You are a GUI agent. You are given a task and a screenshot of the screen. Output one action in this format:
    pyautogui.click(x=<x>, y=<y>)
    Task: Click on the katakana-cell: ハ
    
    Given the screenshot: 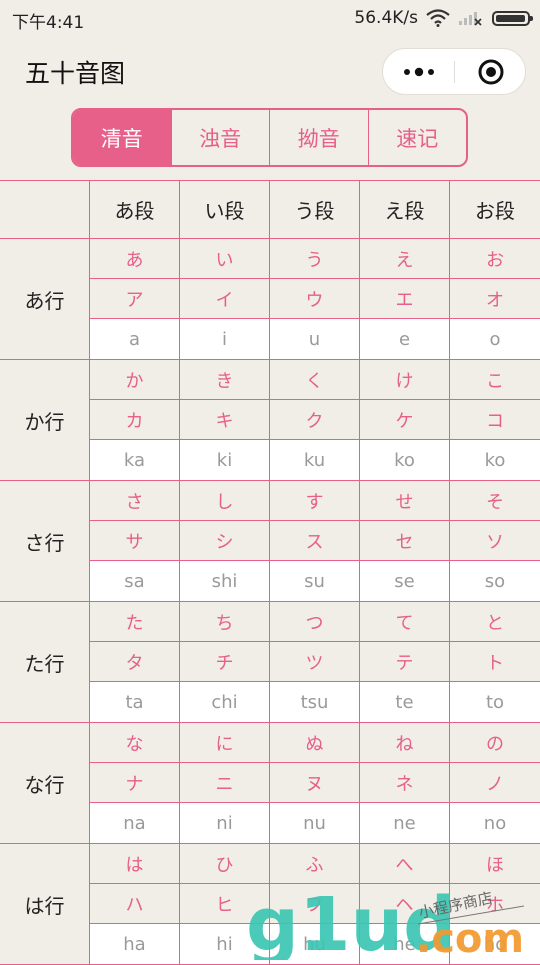 What is the action you would take?
    pyautogui.click(x=135, y=903)
    